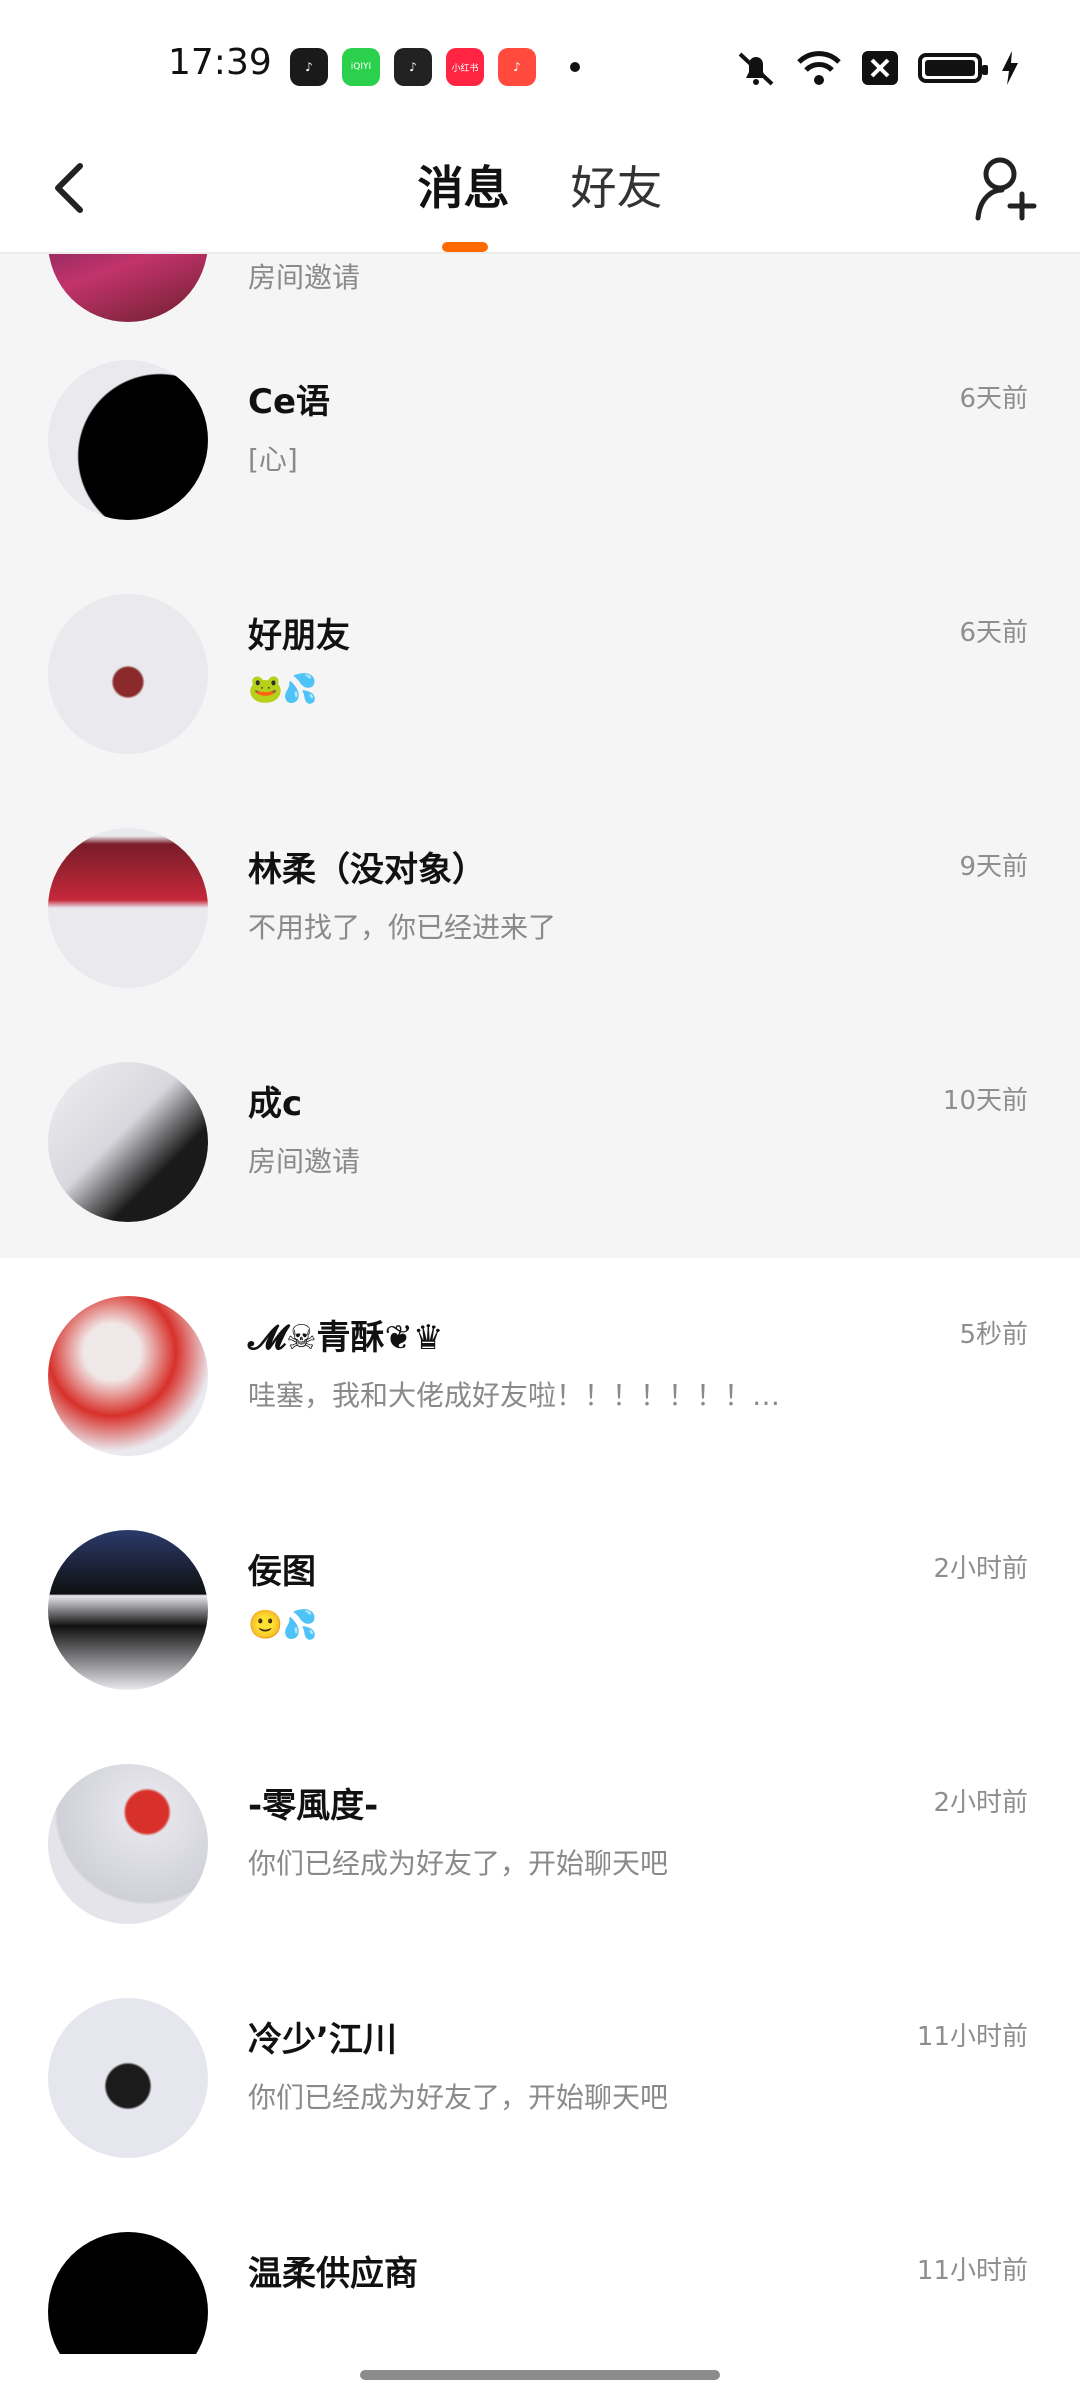  What do you see at coordinates (1007, 189) in the screenshot?
I see `add-friend-icon` at bounding box center [1007, 189].